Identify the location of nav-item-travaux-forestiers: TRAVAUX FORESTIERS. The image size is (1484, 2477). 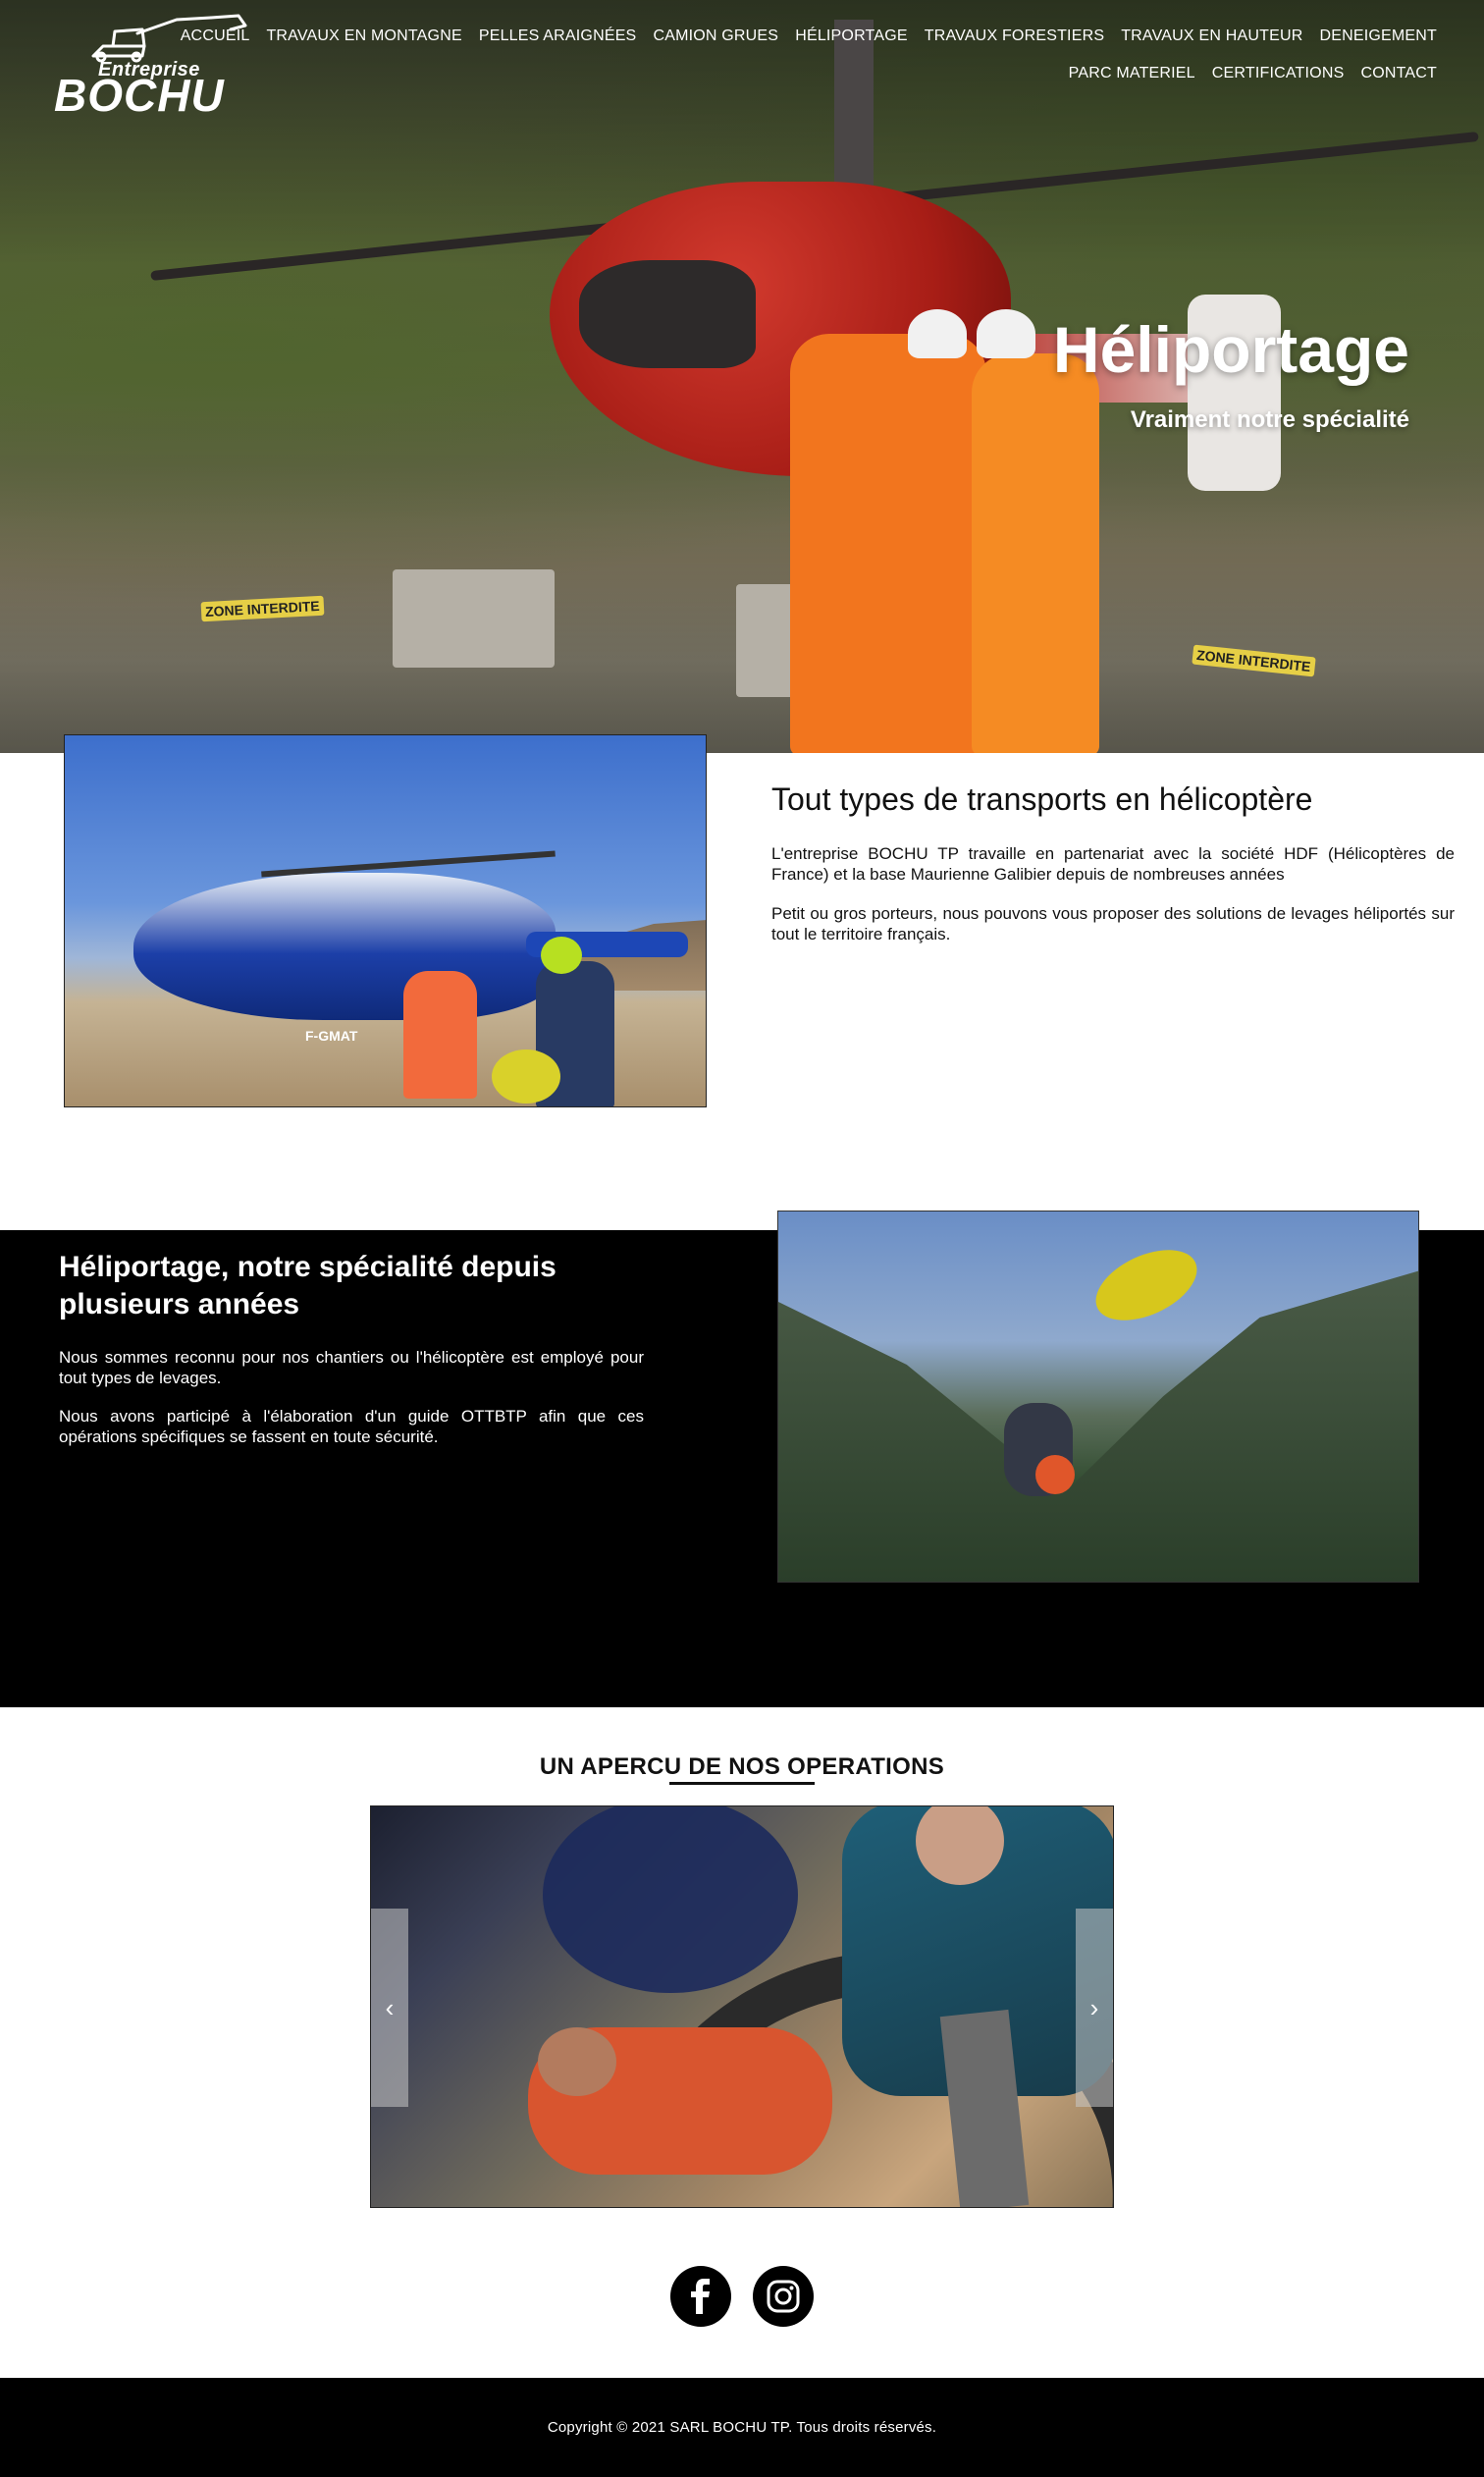
(1014, 36).